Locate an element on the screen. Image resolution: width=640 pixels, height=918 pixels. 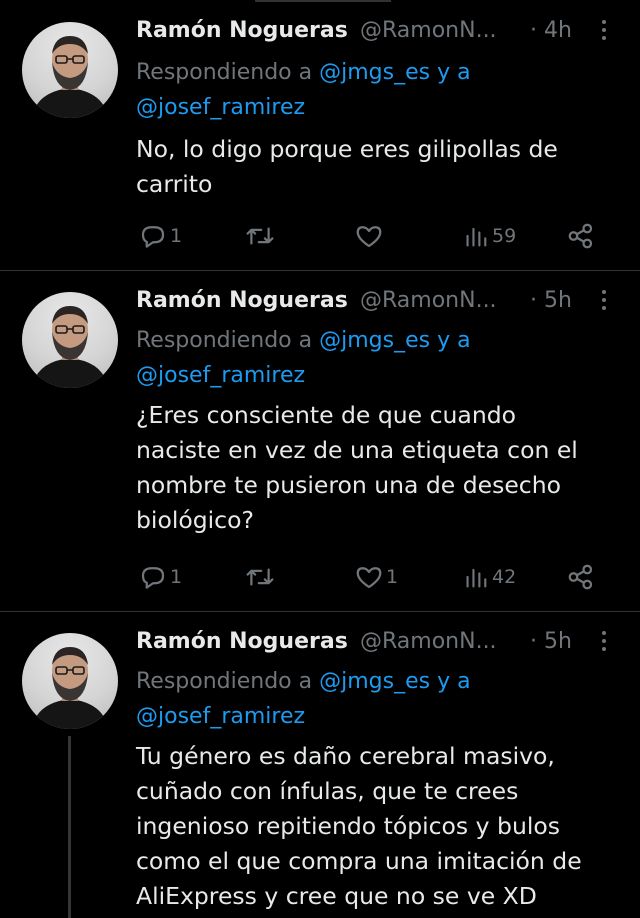
views-button: 59 is located at coordinates (490, 236).